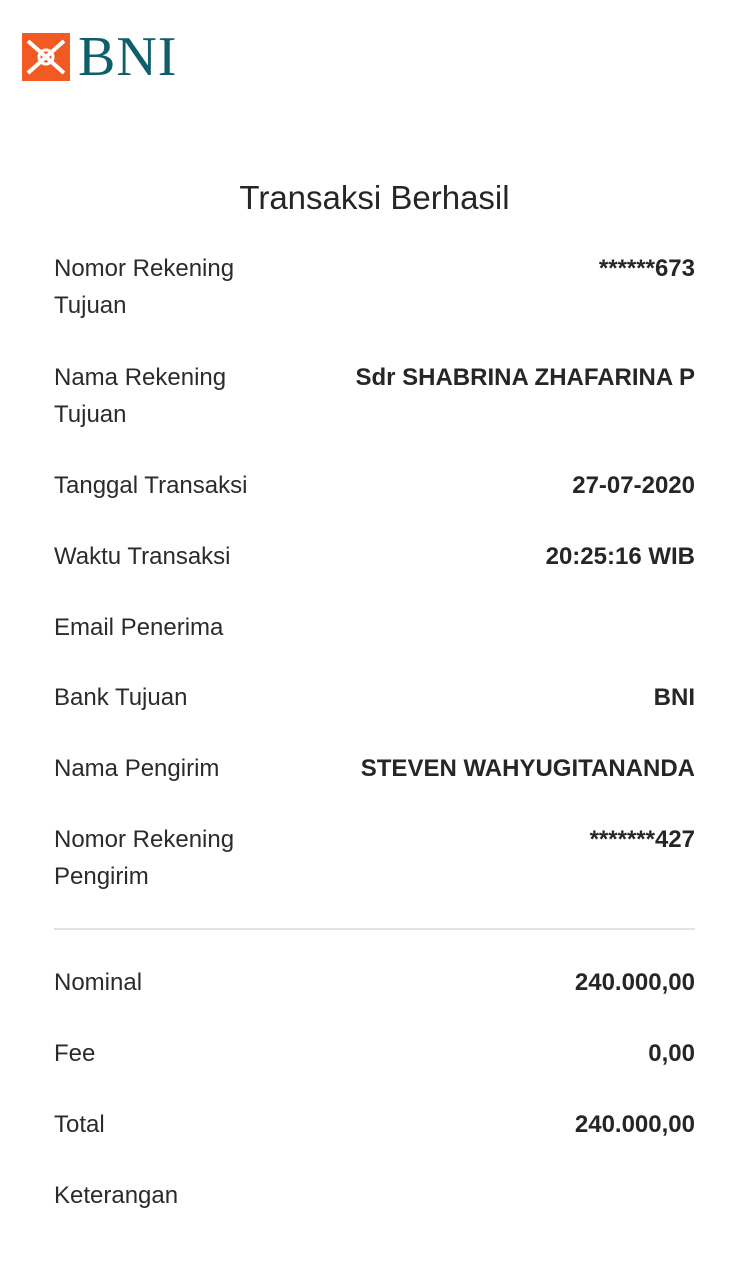 This screenshot has width=749, height=1280. I want to click on detail-value: ******673, so click(646, 268).